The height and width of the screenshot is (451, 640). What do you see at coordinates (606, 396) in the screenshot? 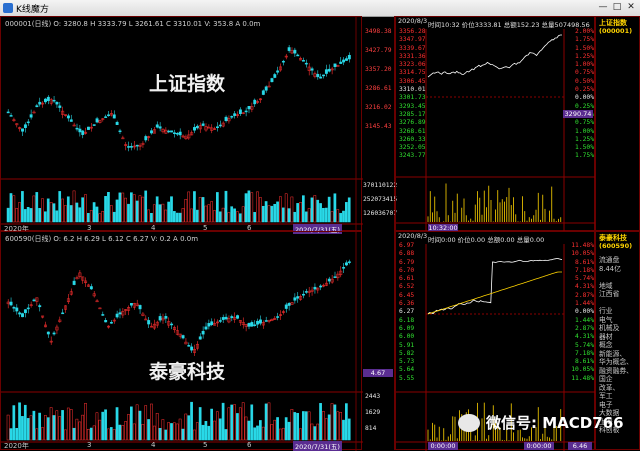
I see `side-info-line: 军工` at bounding box center [606, 396].